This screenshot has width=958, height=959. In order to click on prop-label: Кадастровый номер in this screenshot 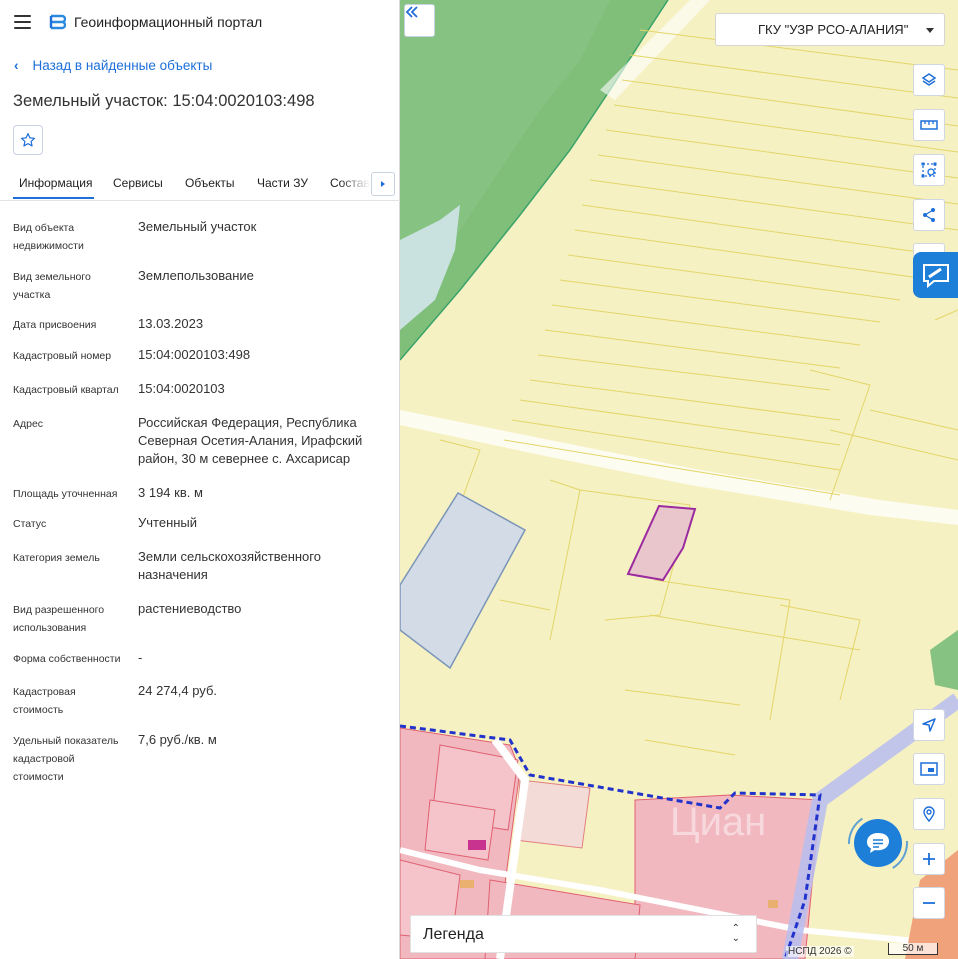, I will do `click(62, 356)`.